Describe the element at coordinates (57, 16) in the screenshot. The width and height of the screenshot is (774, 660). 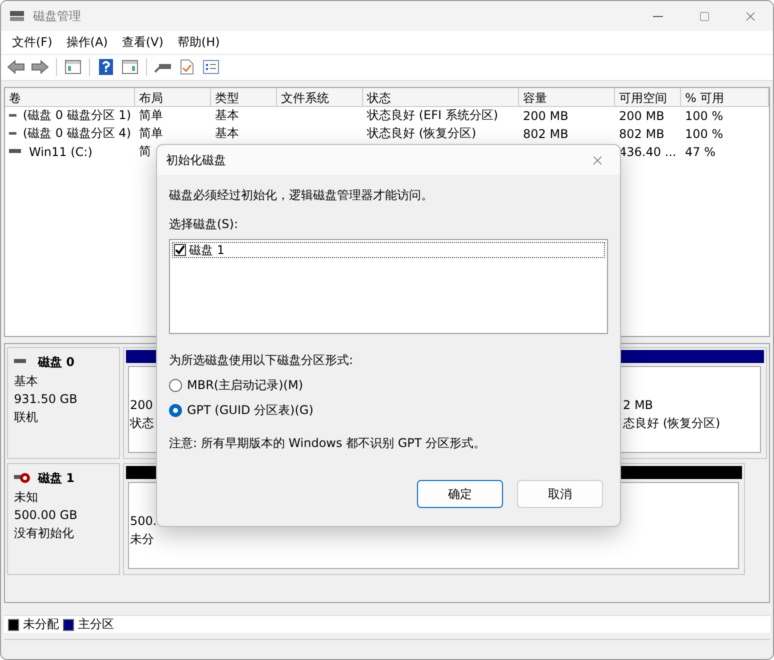
I see `window-title: 磁盘管理` at that location.